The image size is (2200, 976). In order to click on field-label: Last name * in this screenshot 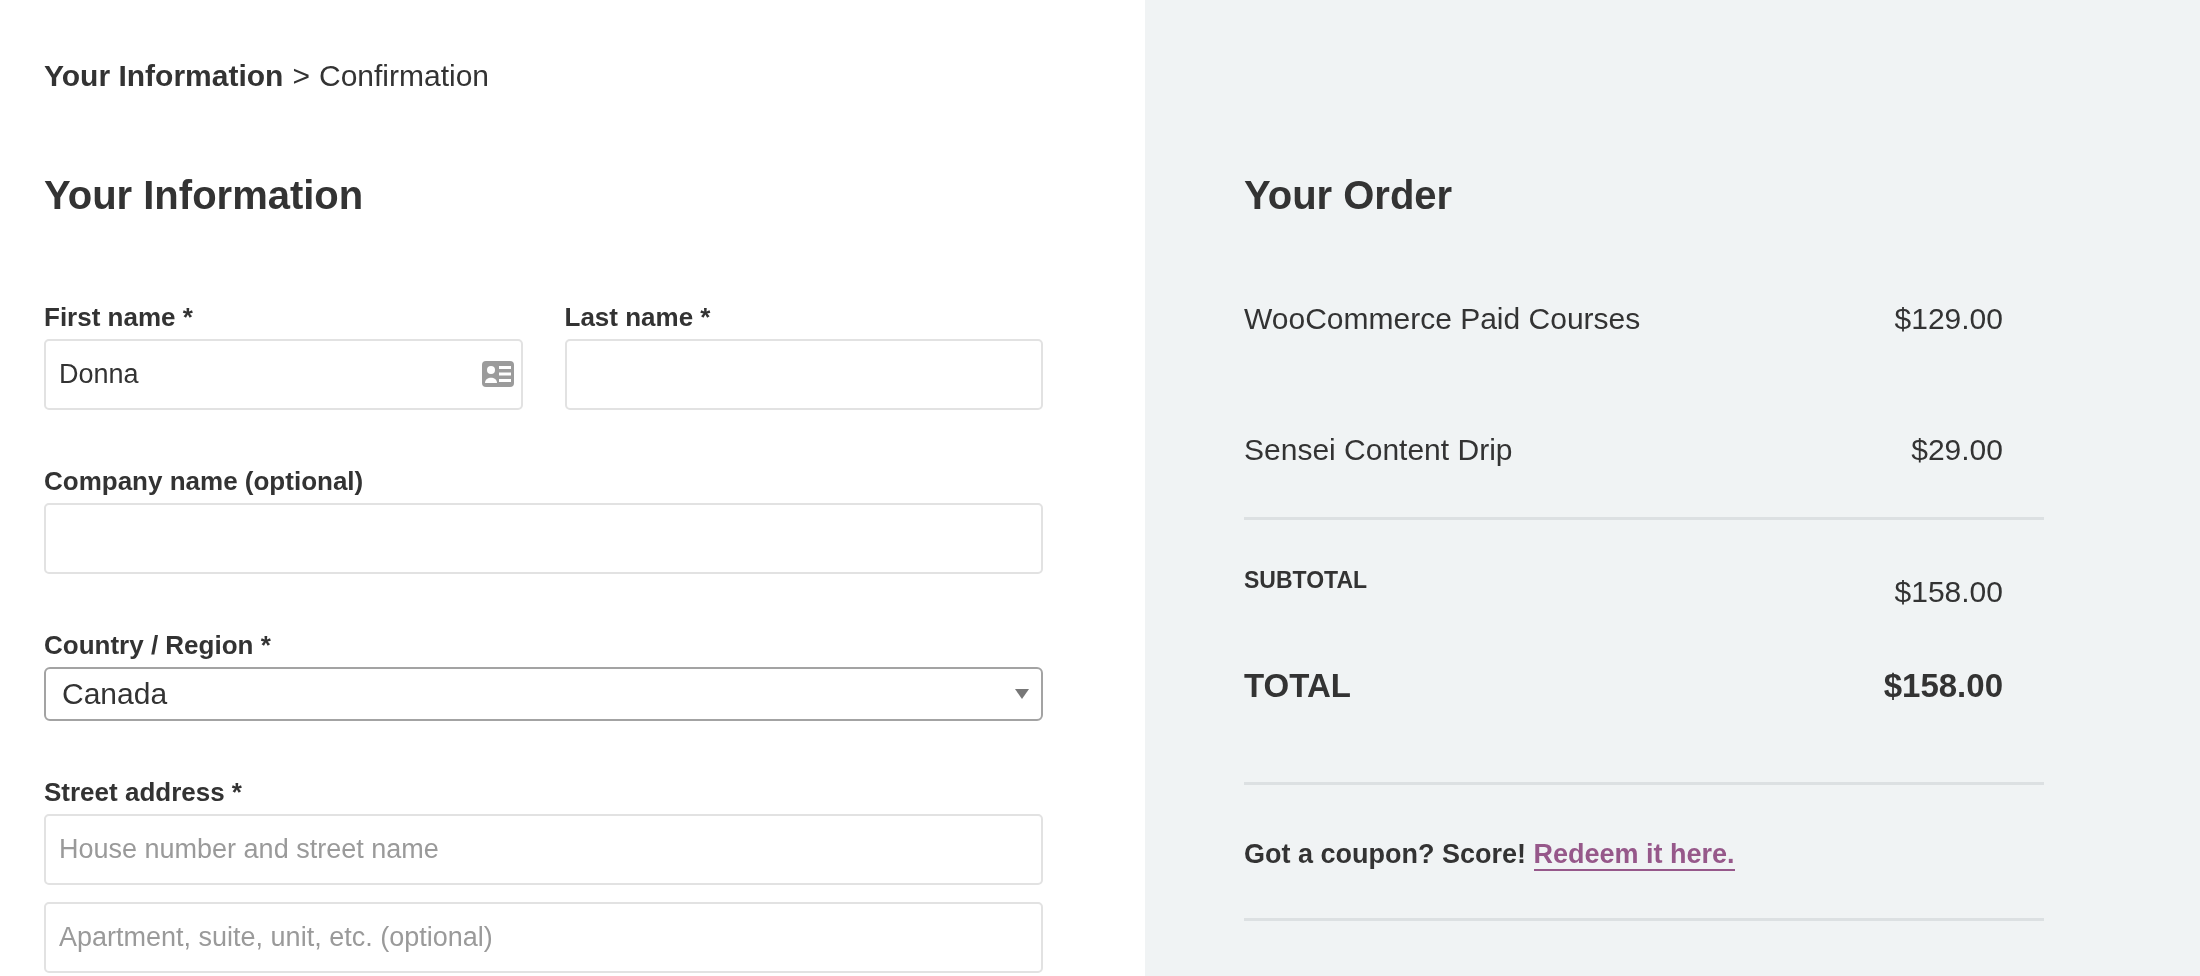, I will do `click(637, 317)`.